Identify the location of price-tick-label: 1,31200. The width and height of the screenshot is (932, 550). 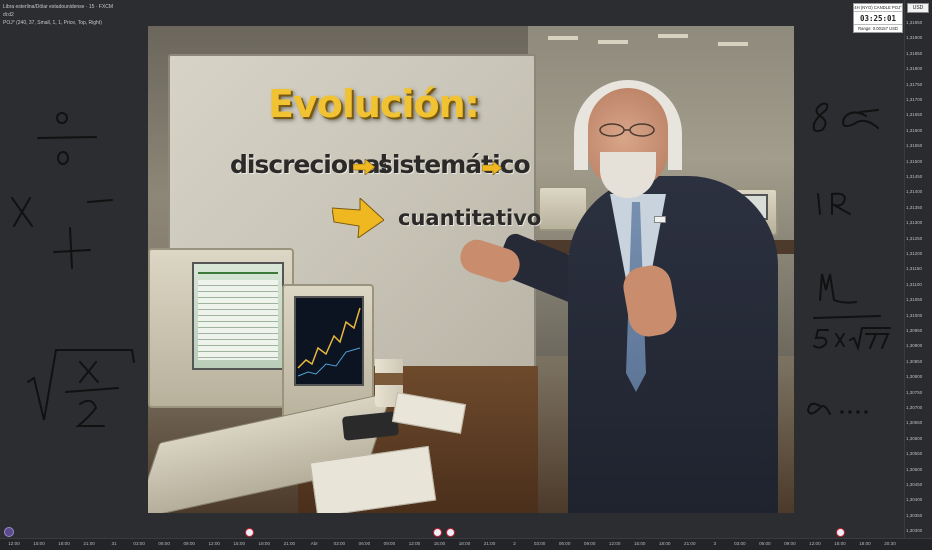
(914, 253).